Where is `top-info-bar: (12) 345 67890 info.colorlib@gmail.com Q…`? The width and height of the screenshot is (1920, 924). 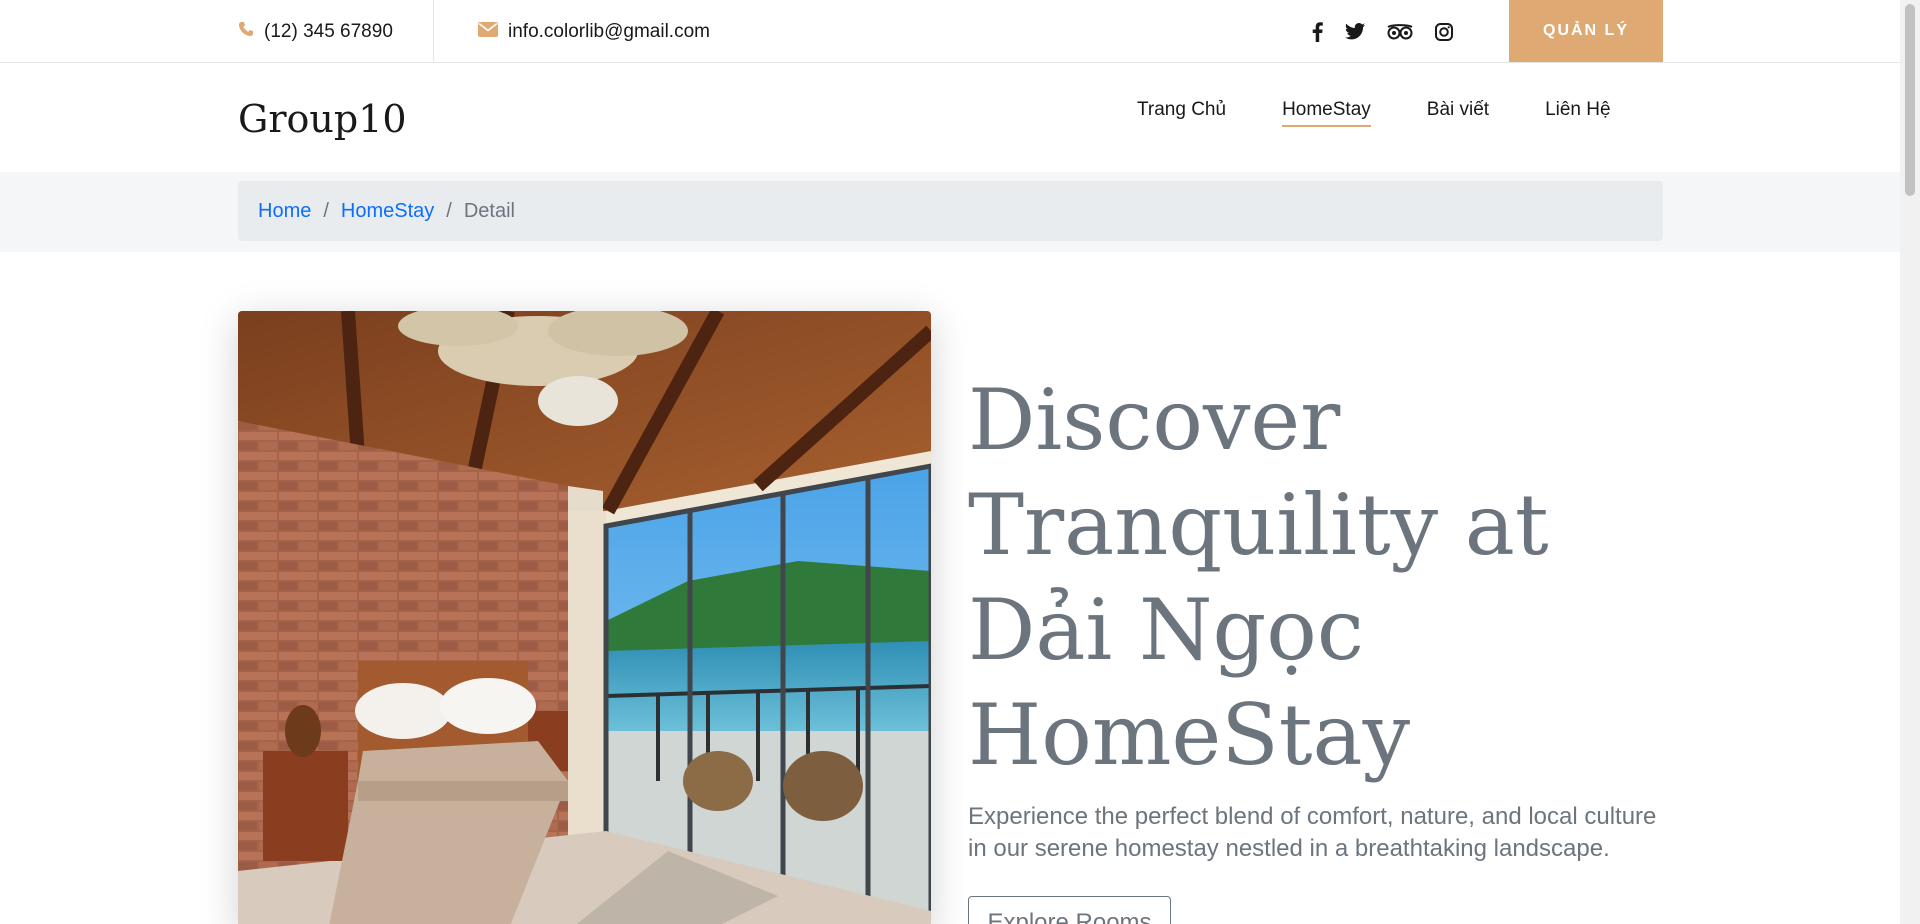
top-info-bar: (12) 345 67890 info.colorlib@gmail.com Q… is located at coordinates (950, 31).